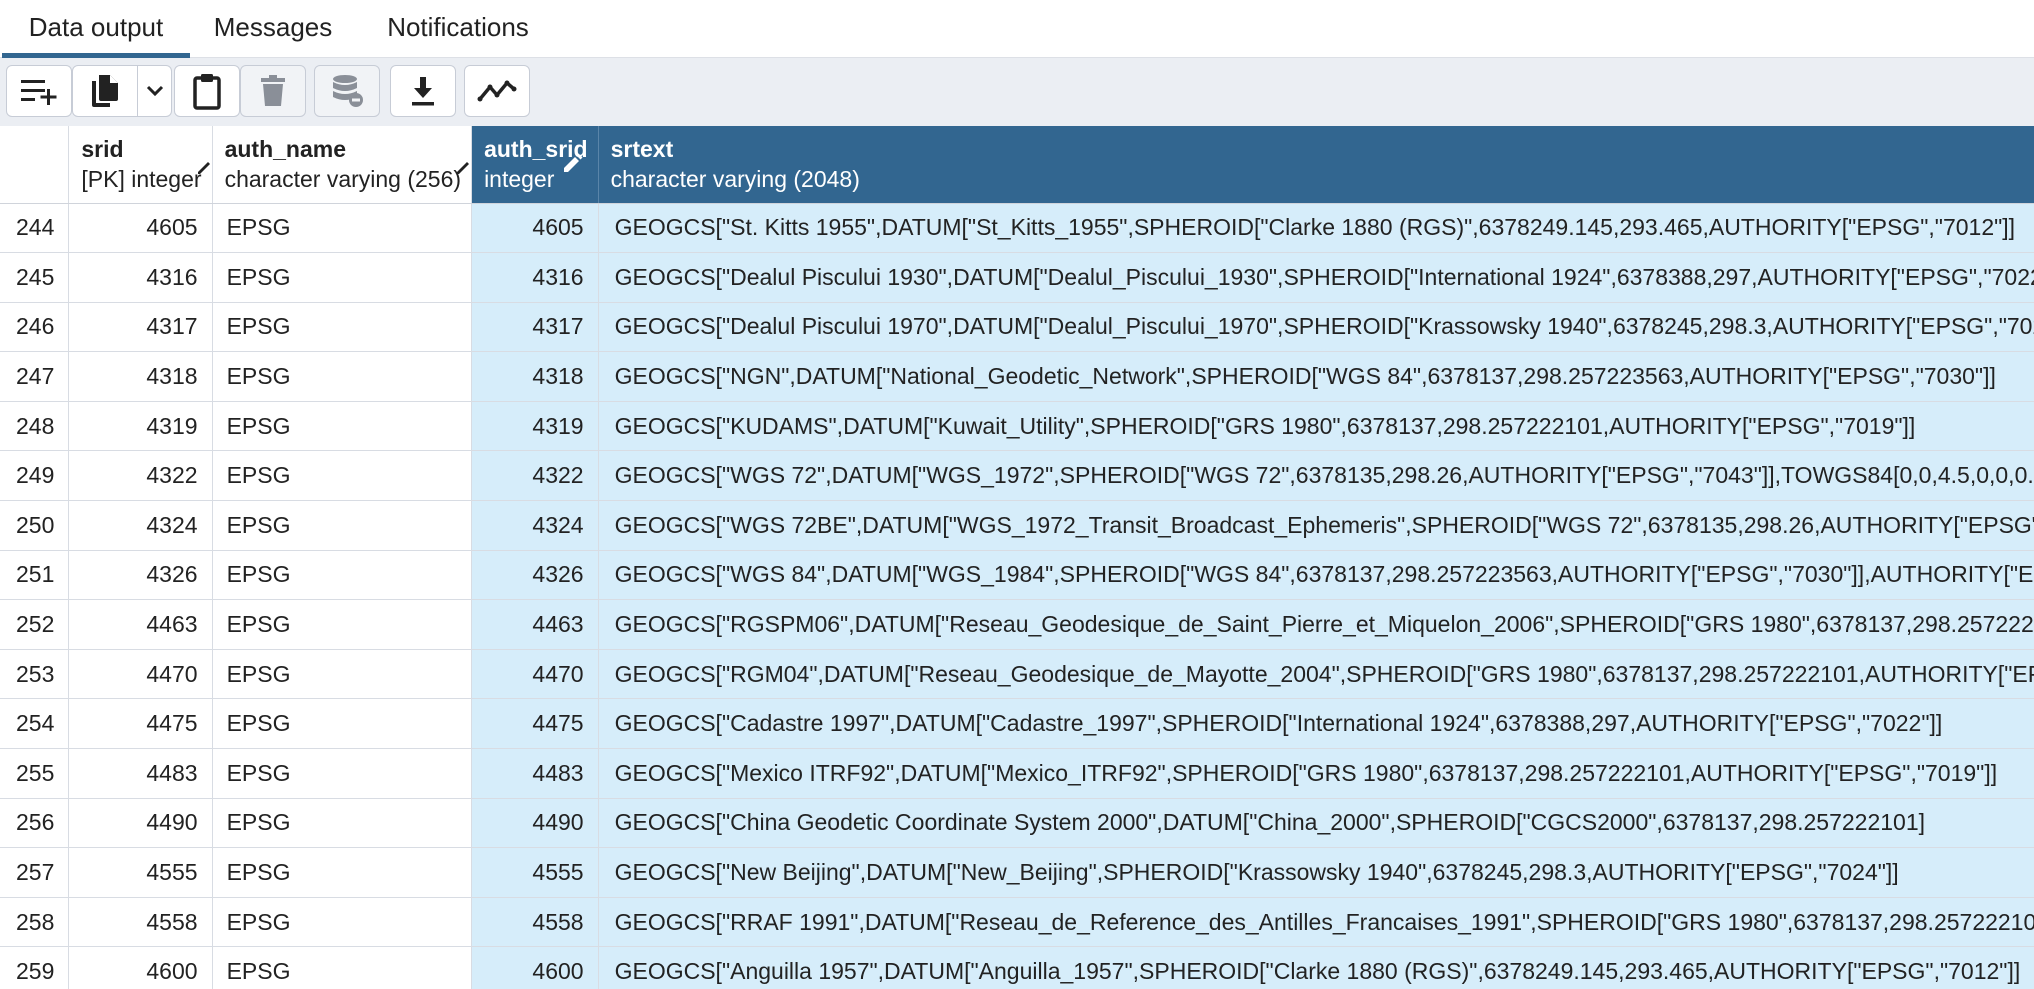 The width and height of the screenshot is (2034, 989). Describe the element at coordinates (535, 327) in the screenshot. I see `auth-srid-cell: 4317` at that location.